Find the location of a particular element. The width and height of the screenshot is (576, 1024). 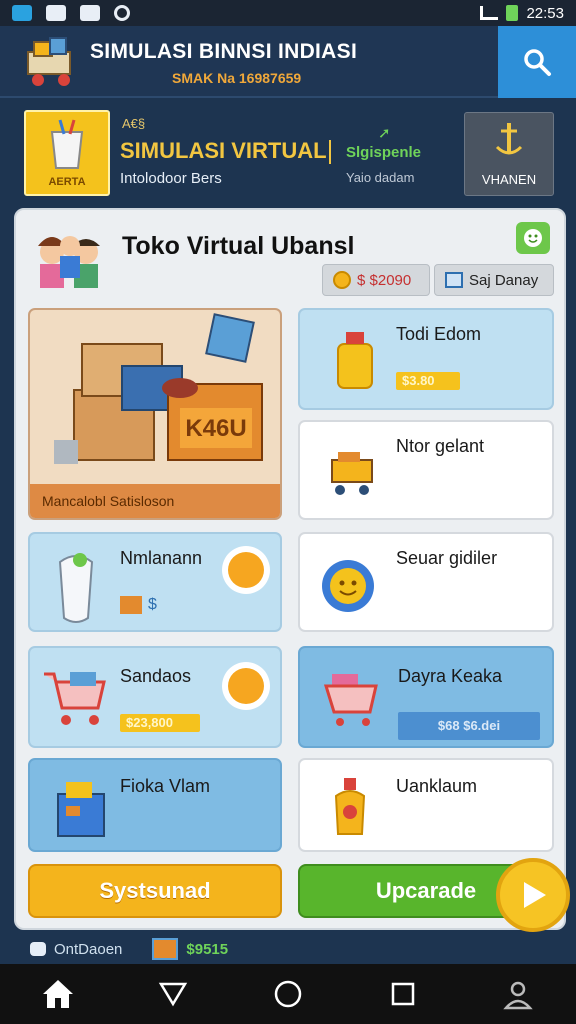

coin-icon is located at coordinates (342, 280).